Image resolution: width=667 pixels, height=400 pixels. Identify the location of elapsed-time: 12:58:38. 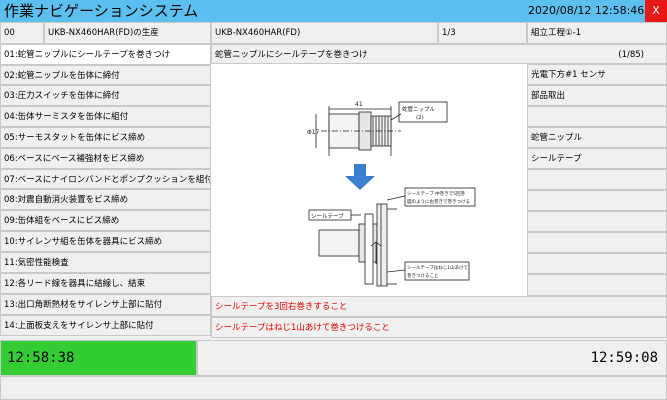
(41, 358).